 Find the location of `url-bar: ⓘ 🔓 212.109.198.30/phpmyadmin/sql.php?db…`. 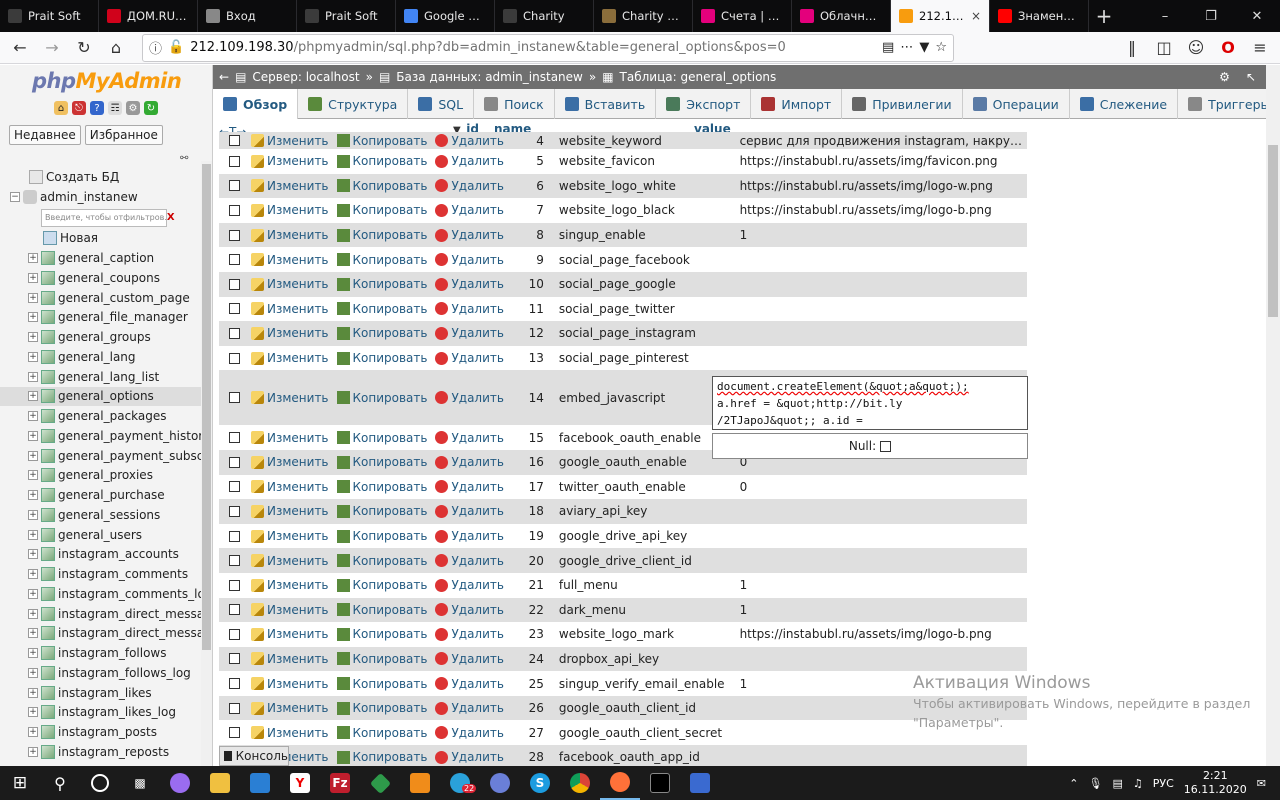

url-bar: ⓘ 🔓 212.109.198.30/phpmyadmin/sql.php?db… is located at coordinates (548, 47).